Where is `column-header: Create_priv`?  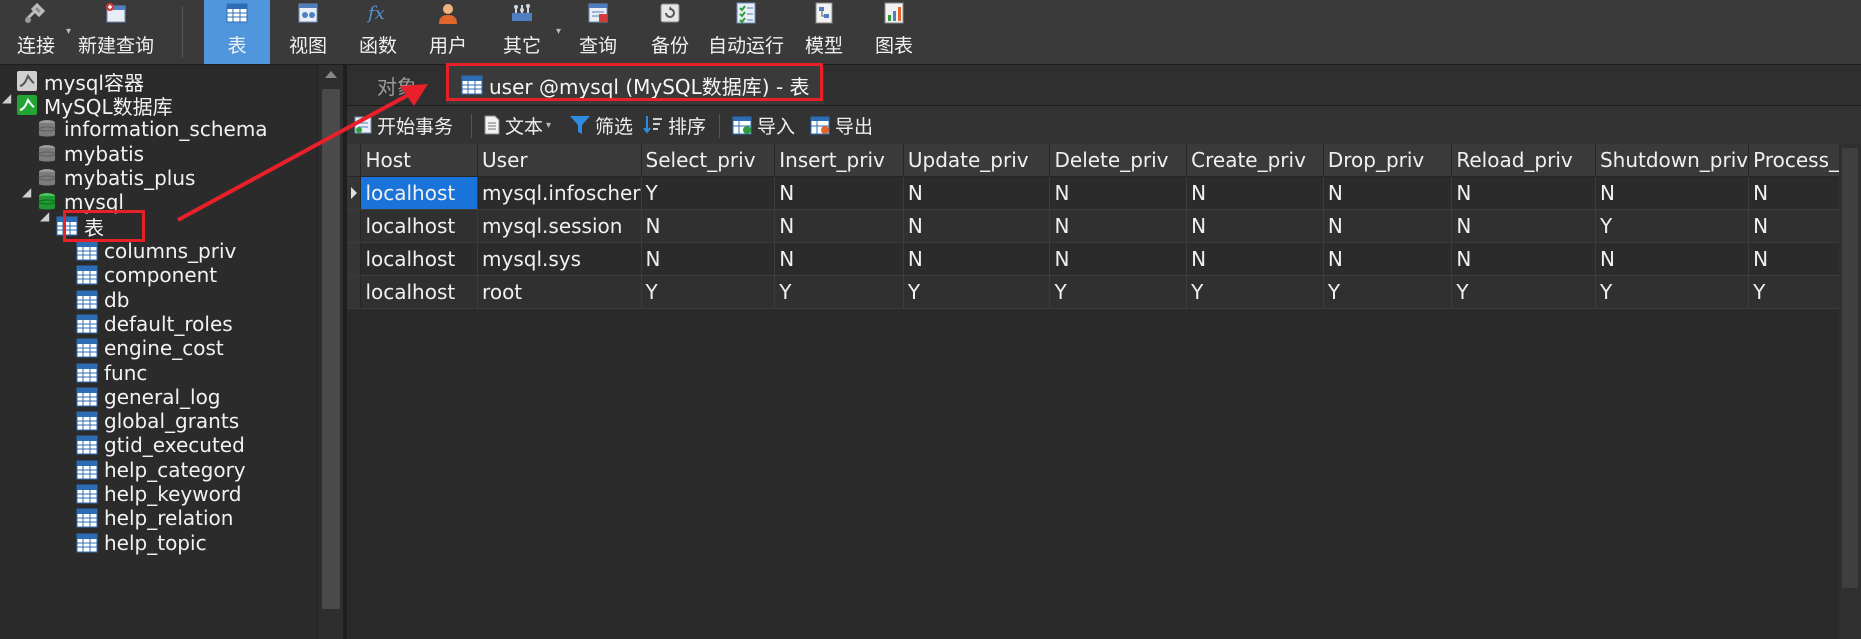
column-header: Create_priv is located at coordinates (1255, 160).